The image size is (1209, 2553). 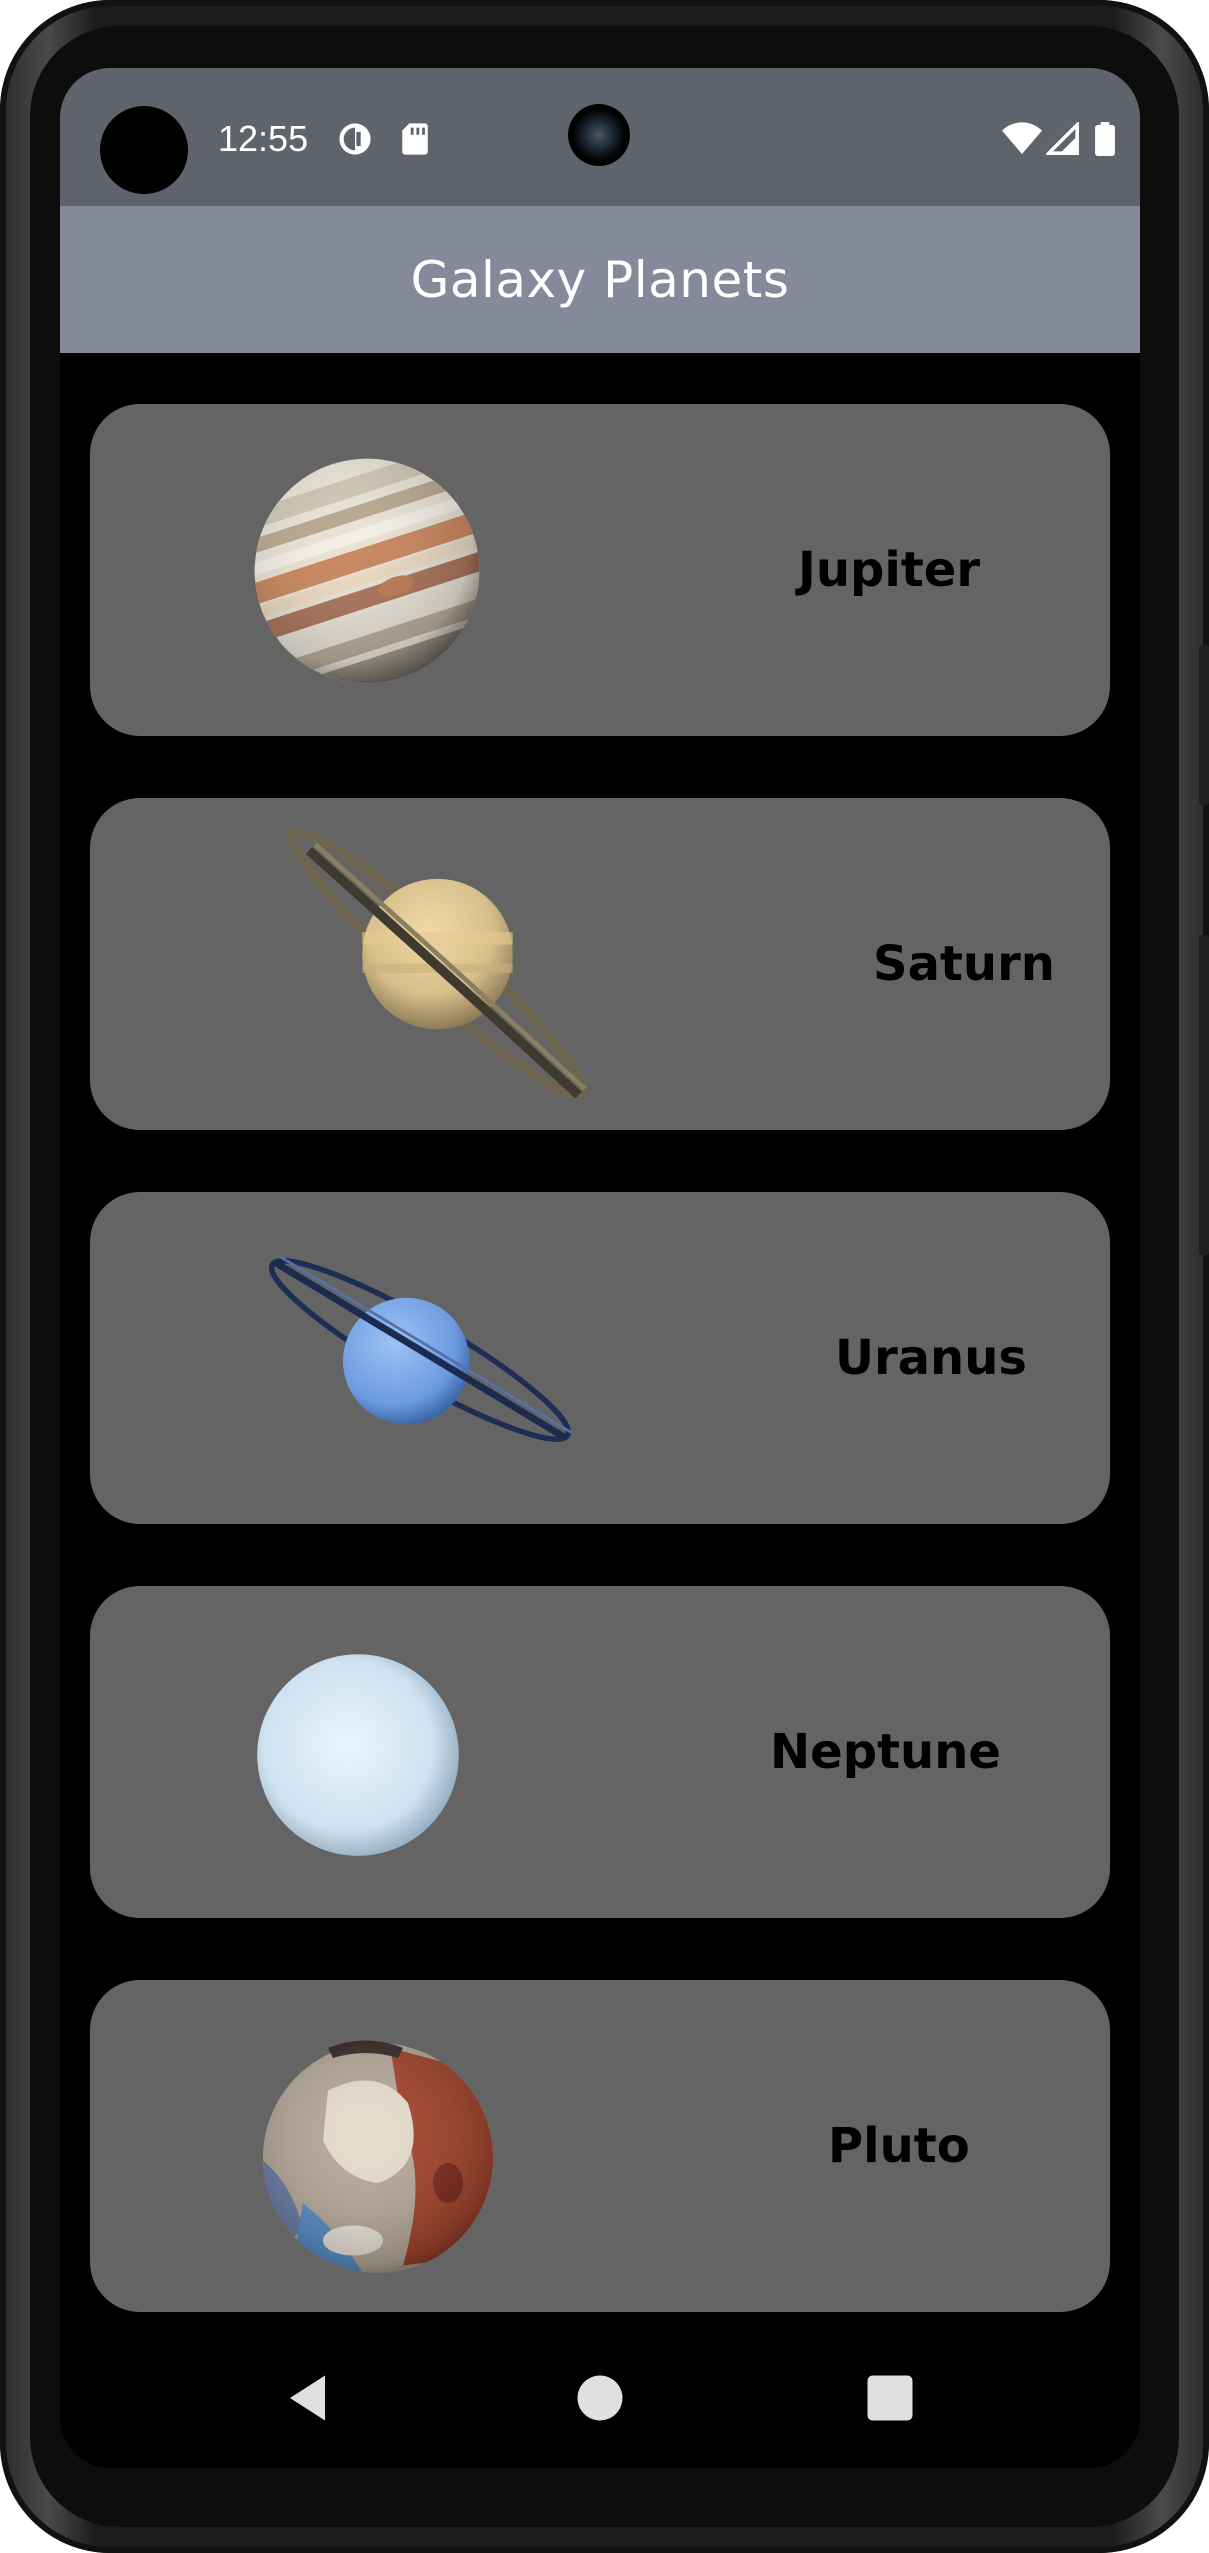 What do you see at coordinates (263, 138) in the screenshot?
I see `status-time: 12:55` at bounding box center [263, 138].